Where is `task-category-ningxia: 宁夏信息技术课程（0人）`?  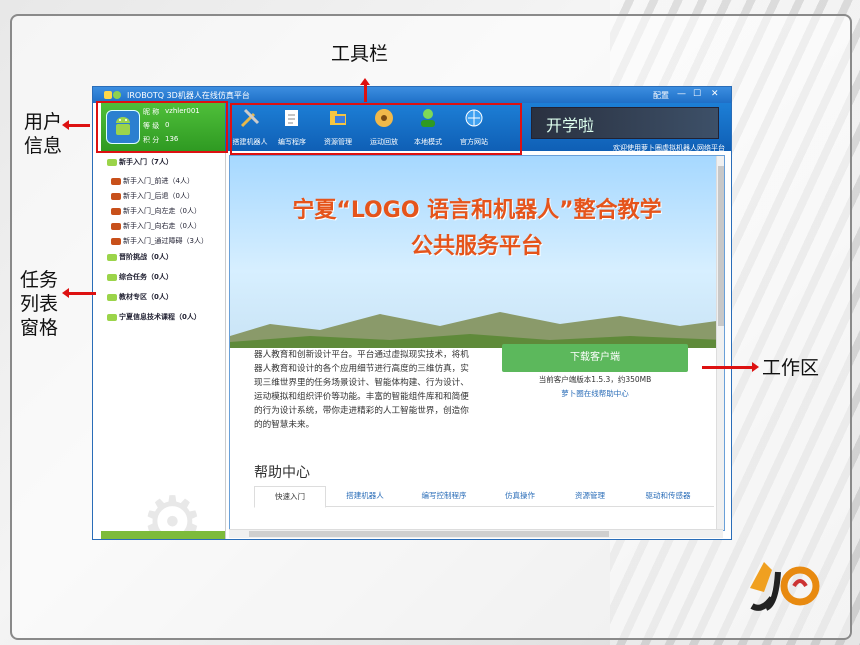 task-category-ningxia: 宁夏信息技术课程（0人） is located at coordinates (154, 317).